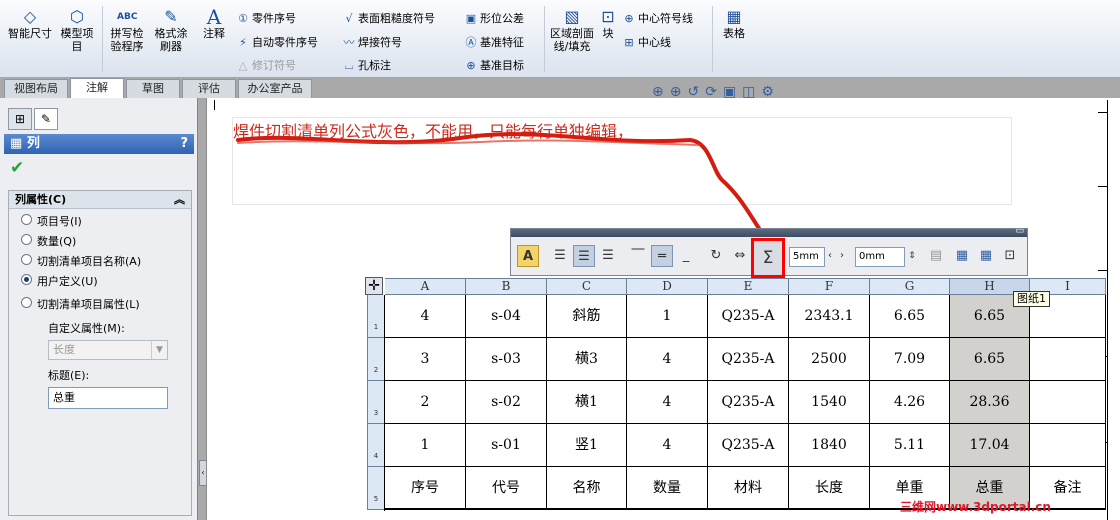 The image size is (1120, 520). I want to click on header-cell: 序号, so click(425, 488).